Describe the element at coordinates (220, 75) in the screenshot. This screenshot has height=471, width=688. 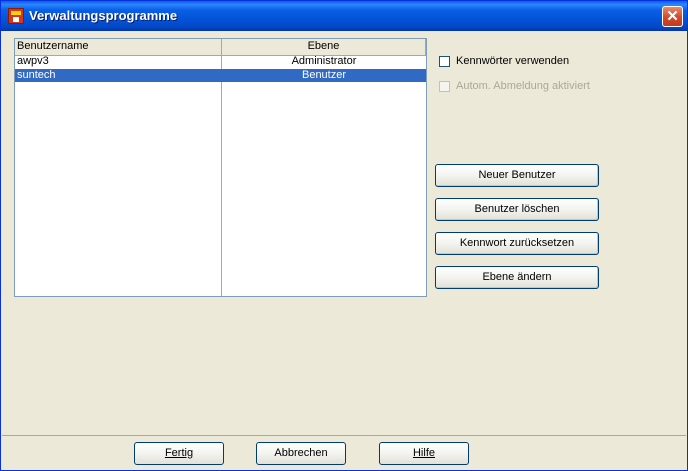
I see `table-row-selected: suntech Benutzer` at that location.